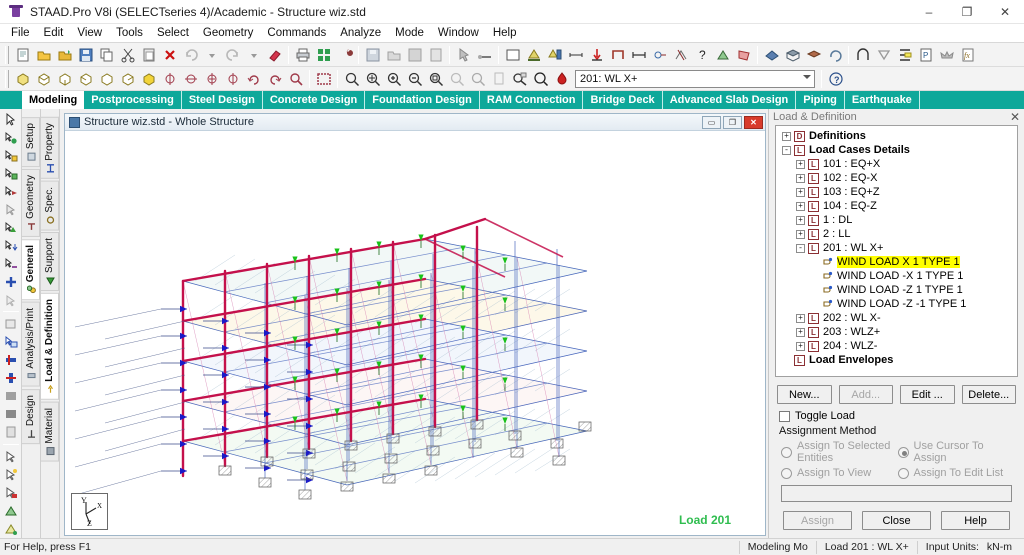  What do you see at coordinates (11, 246) in the screenshot?
I see `load-select-icon` at bounding box center [11, 246].